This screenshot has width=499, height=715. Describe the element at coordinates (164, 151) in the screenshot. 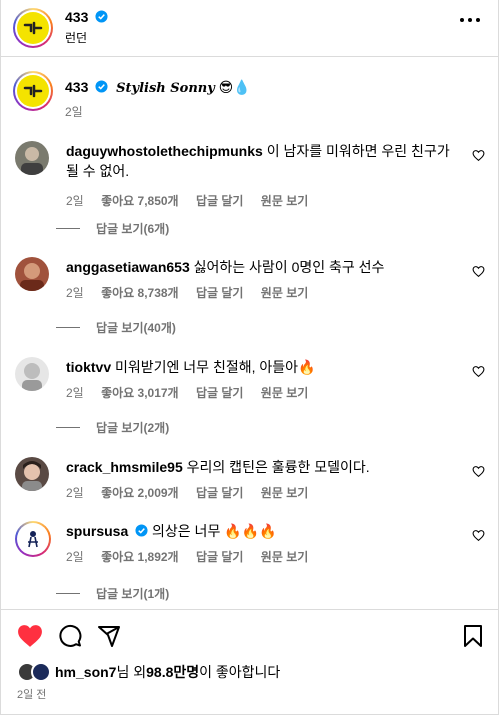

I see `comment-username: daguywhostolethechipmunks` at that location.